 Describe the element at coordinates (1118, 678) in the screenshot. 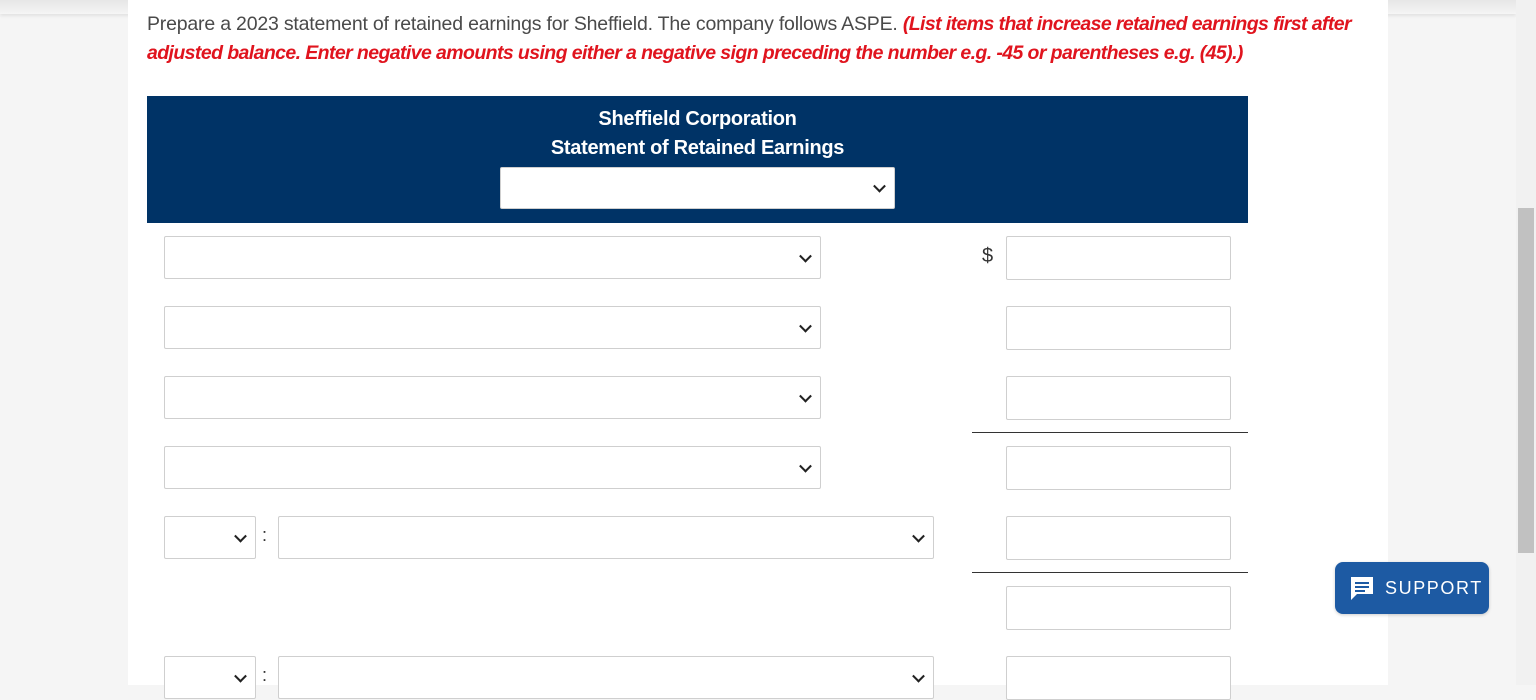

I see `row-7-amount-input` at that location.